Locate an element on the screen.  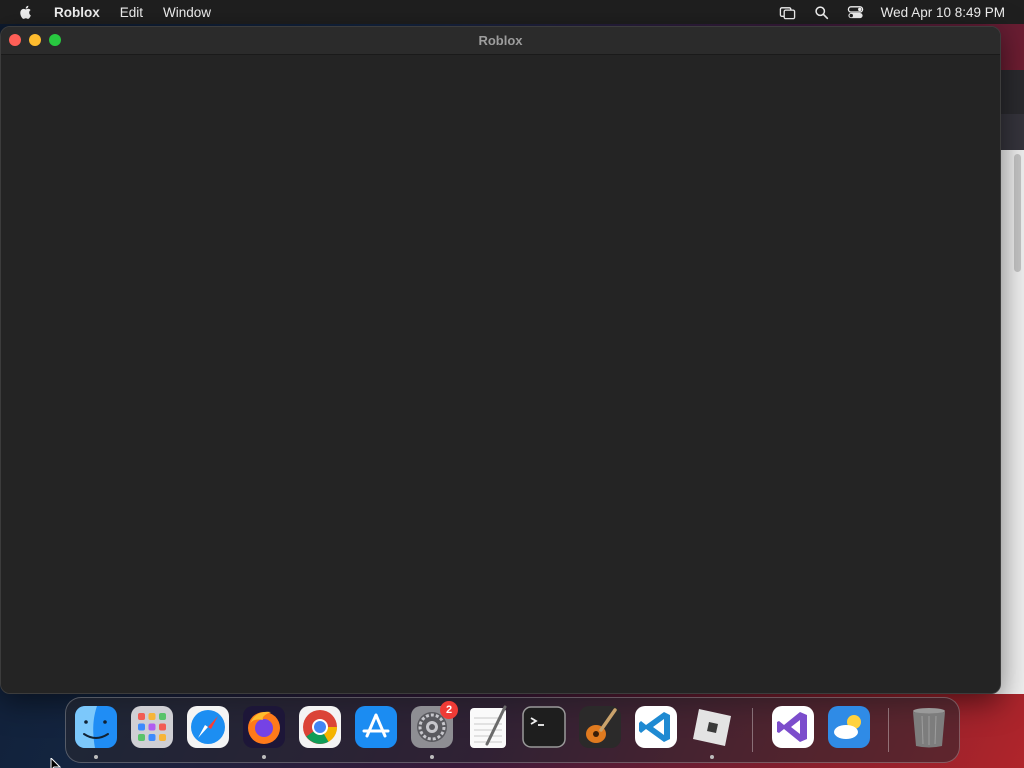
dock-item-vscode is located at coordinates (656, 727).